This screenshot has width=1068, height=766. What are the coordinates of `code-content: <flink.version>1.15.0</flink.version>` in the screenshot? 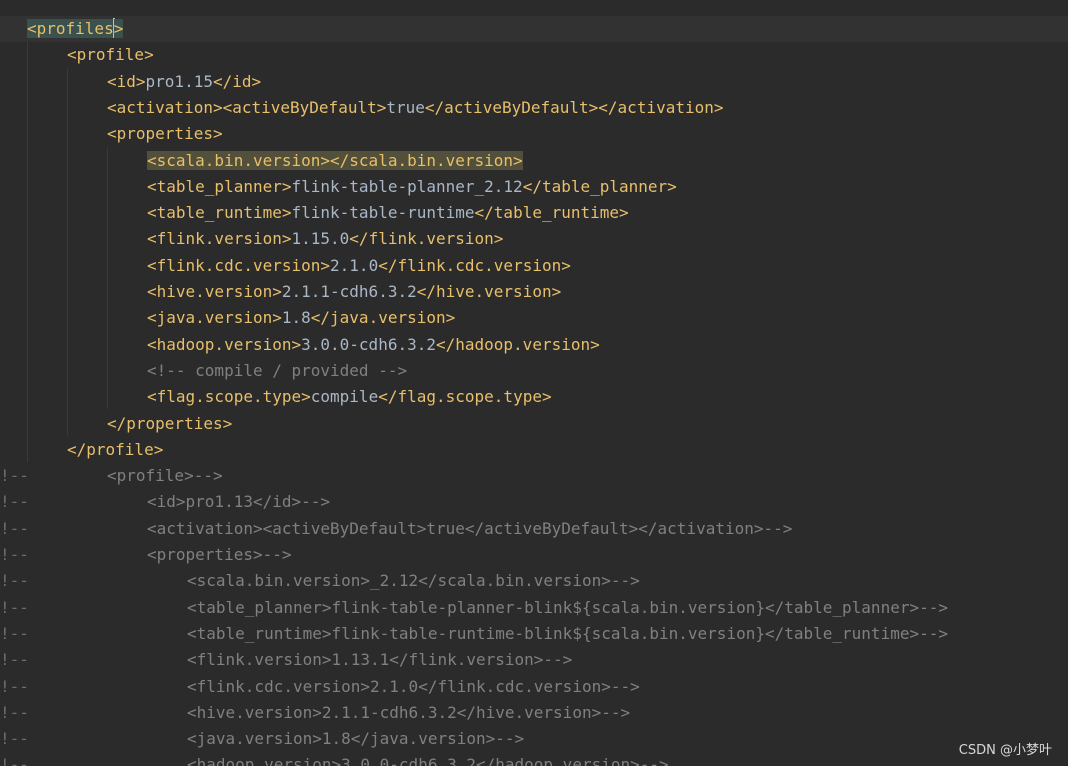 It's located at (325, 239).